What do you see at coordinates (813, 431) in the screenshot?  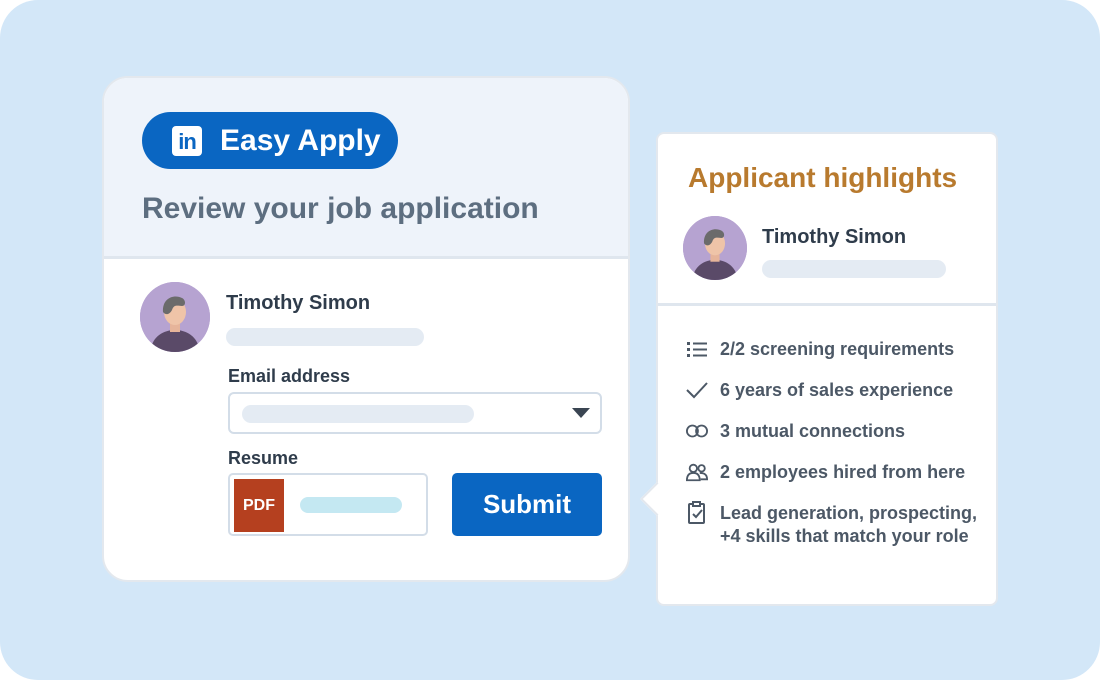 I see `highlight-text: 3 mutual connections` at bounding box center [813, 431].